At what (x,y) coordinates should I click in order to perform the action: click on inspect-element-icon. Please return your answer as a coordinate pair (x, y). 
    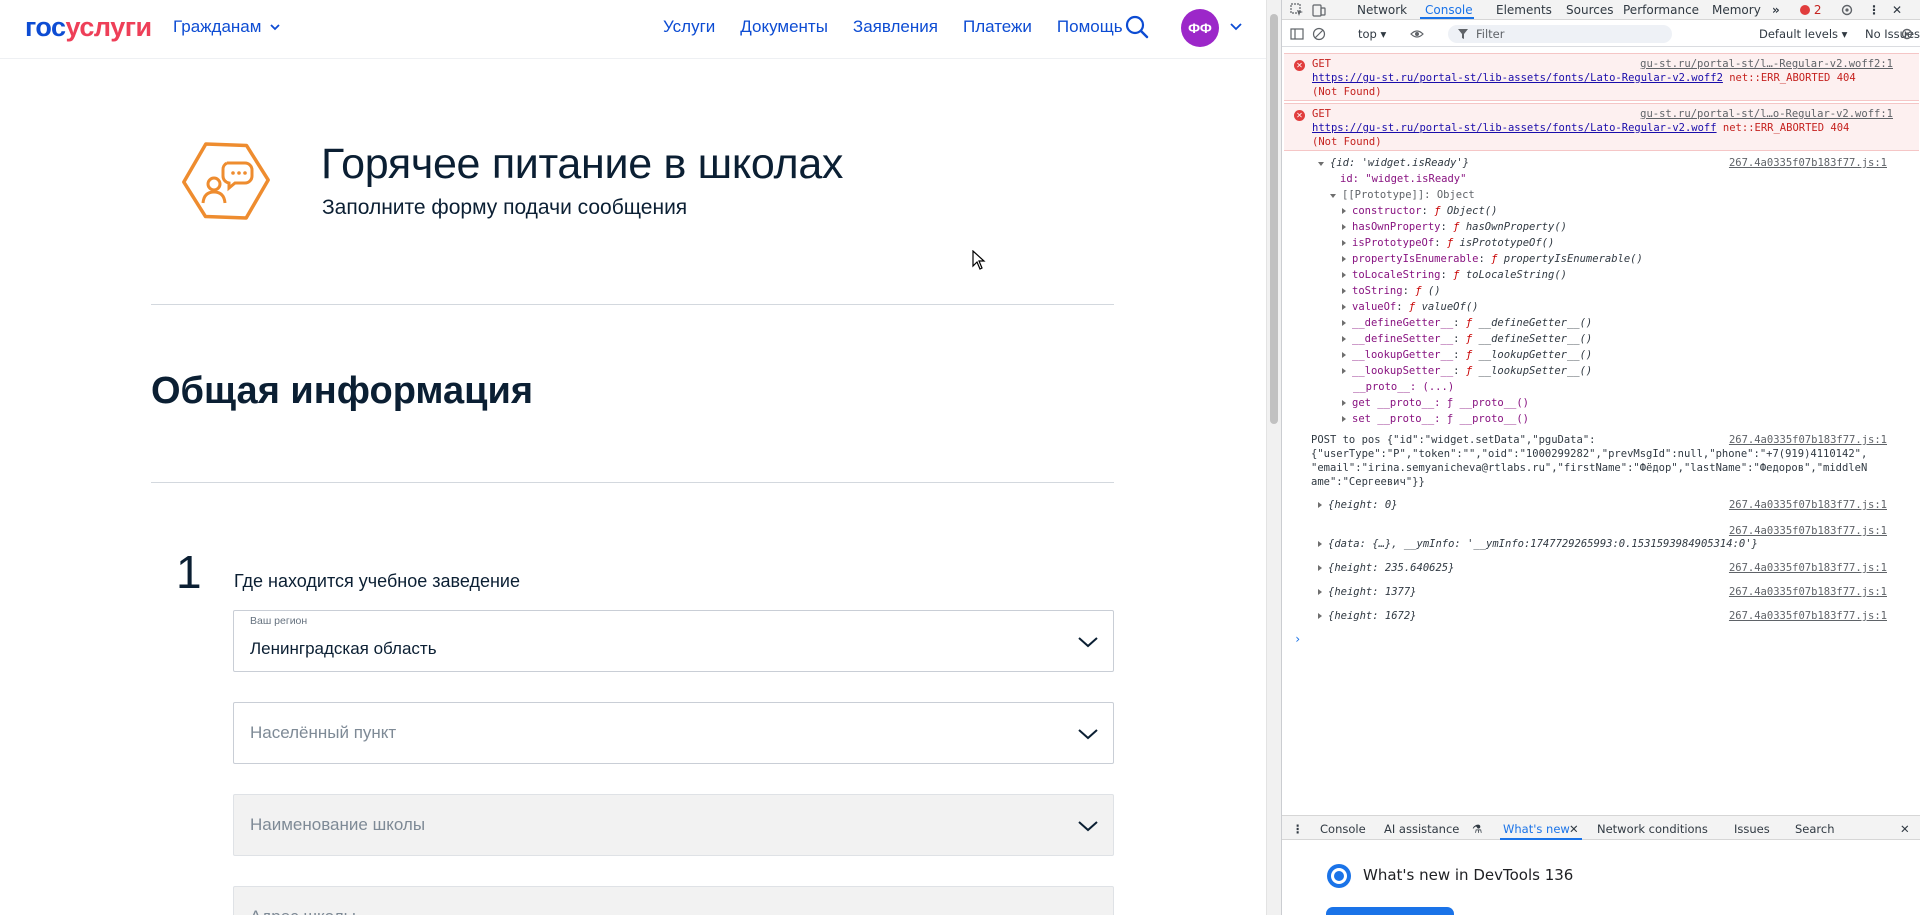
    Looking at the image, I should click on (1297, 10).